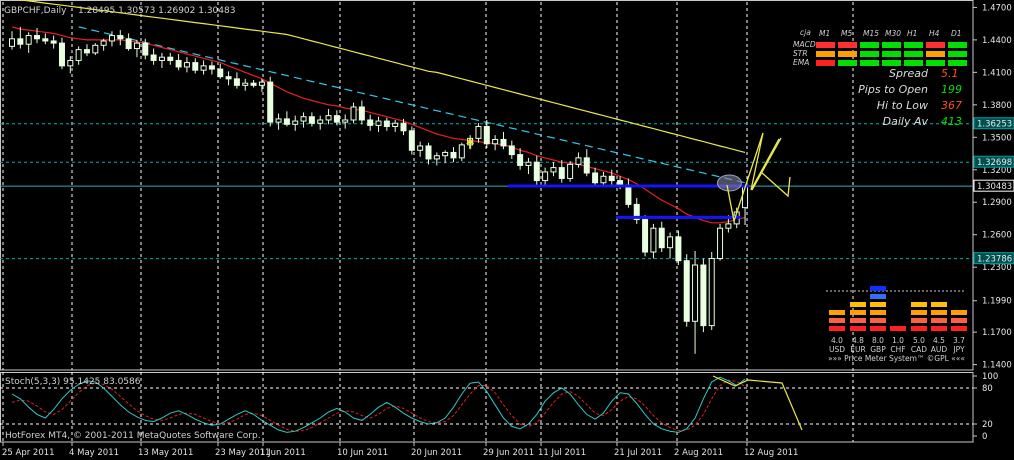 This screenshot has height=460, width=1014. What do you see at coordinates (801, 62) in the screenshot?
I see `panel-row-label: EMA` at bounding box center [801, 62].